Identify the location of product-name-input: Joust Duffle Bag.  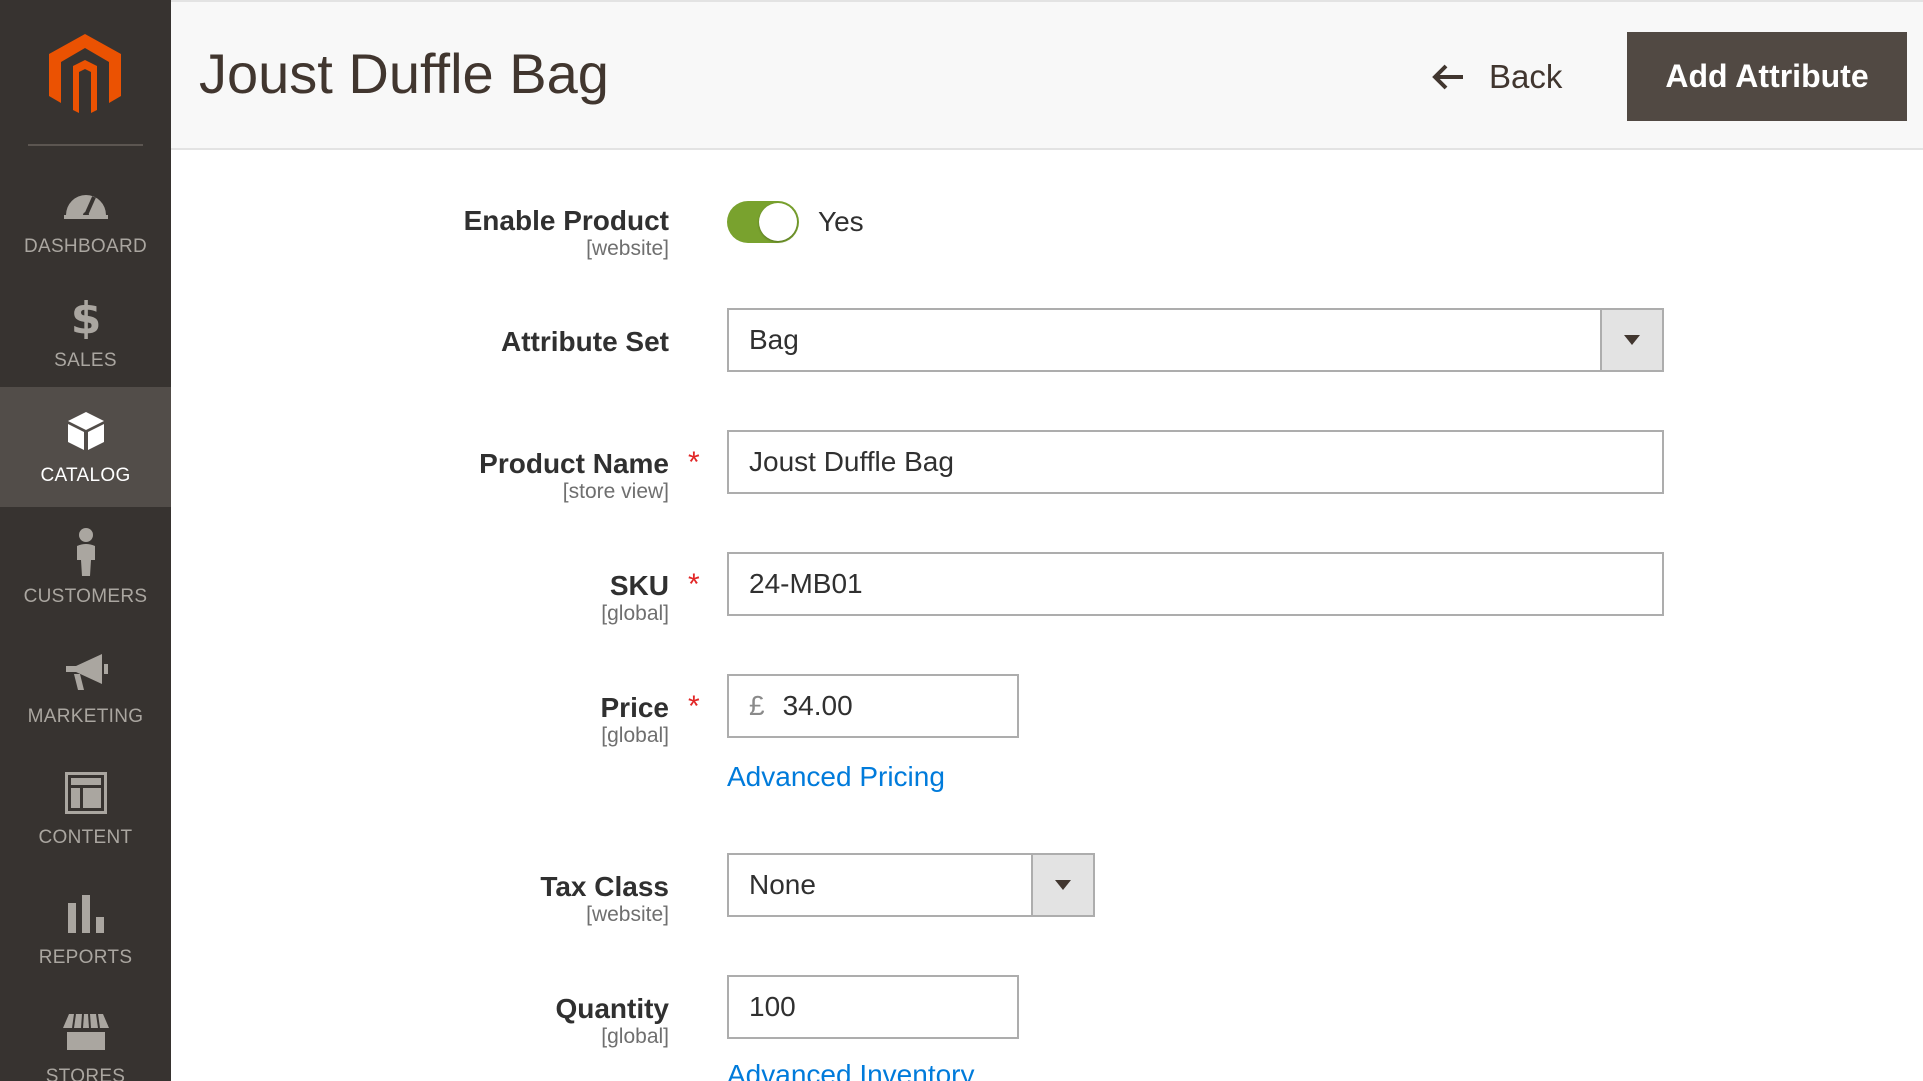
(1195, 462).